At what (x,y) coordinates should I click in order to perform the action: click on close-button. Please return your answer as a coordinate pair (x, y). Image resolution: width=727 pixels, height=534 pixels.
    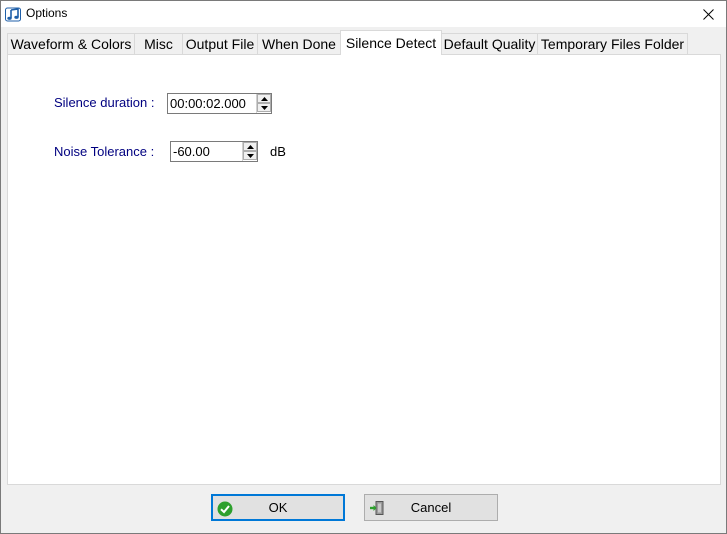
    Looking at the image, I should click on (708, 14).